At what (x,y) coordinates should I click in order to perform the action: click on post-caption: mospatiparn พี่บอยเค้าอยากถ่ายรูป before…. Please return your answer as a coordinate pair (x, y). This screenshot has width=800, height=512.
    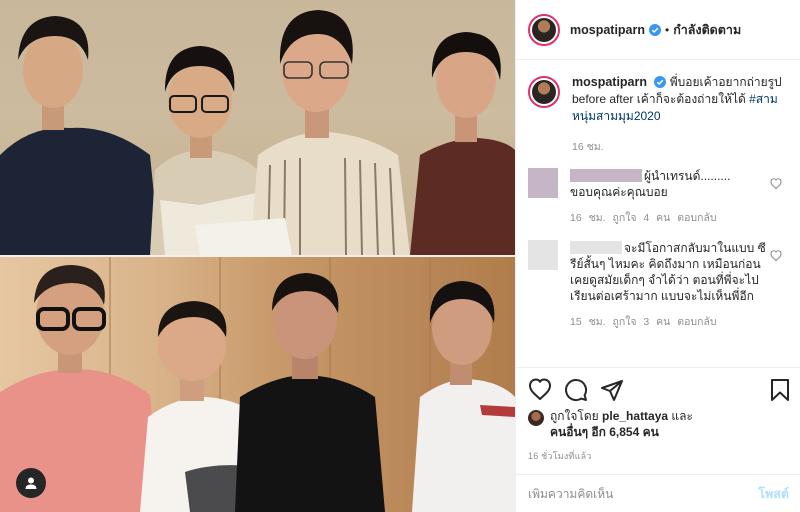
    Looking at the image, I should click on (658, 108).